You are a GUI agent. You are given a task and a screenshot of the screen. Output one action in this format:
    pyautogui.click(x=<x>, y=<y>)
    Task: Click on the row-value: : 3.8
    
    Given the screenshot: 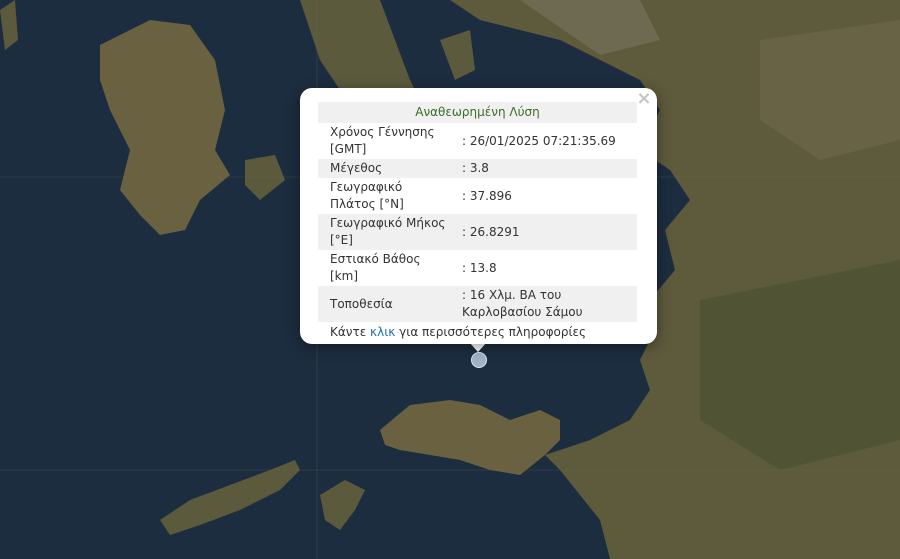 What is the action you would take?
    pyautogui.click(x=542, y=168)
    